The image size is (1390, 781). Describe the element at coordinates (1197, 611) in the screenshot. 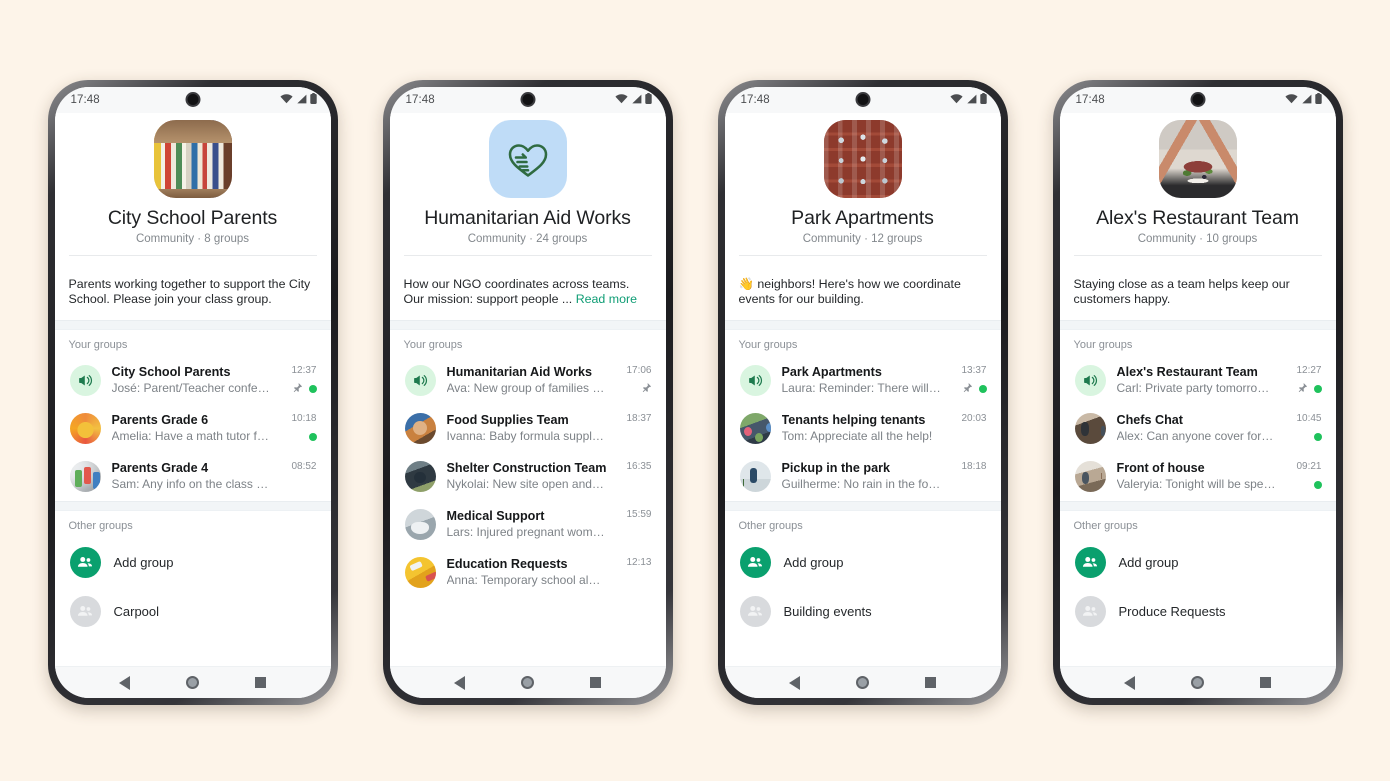

I see `other-group-row: Produce Requests` at that location.